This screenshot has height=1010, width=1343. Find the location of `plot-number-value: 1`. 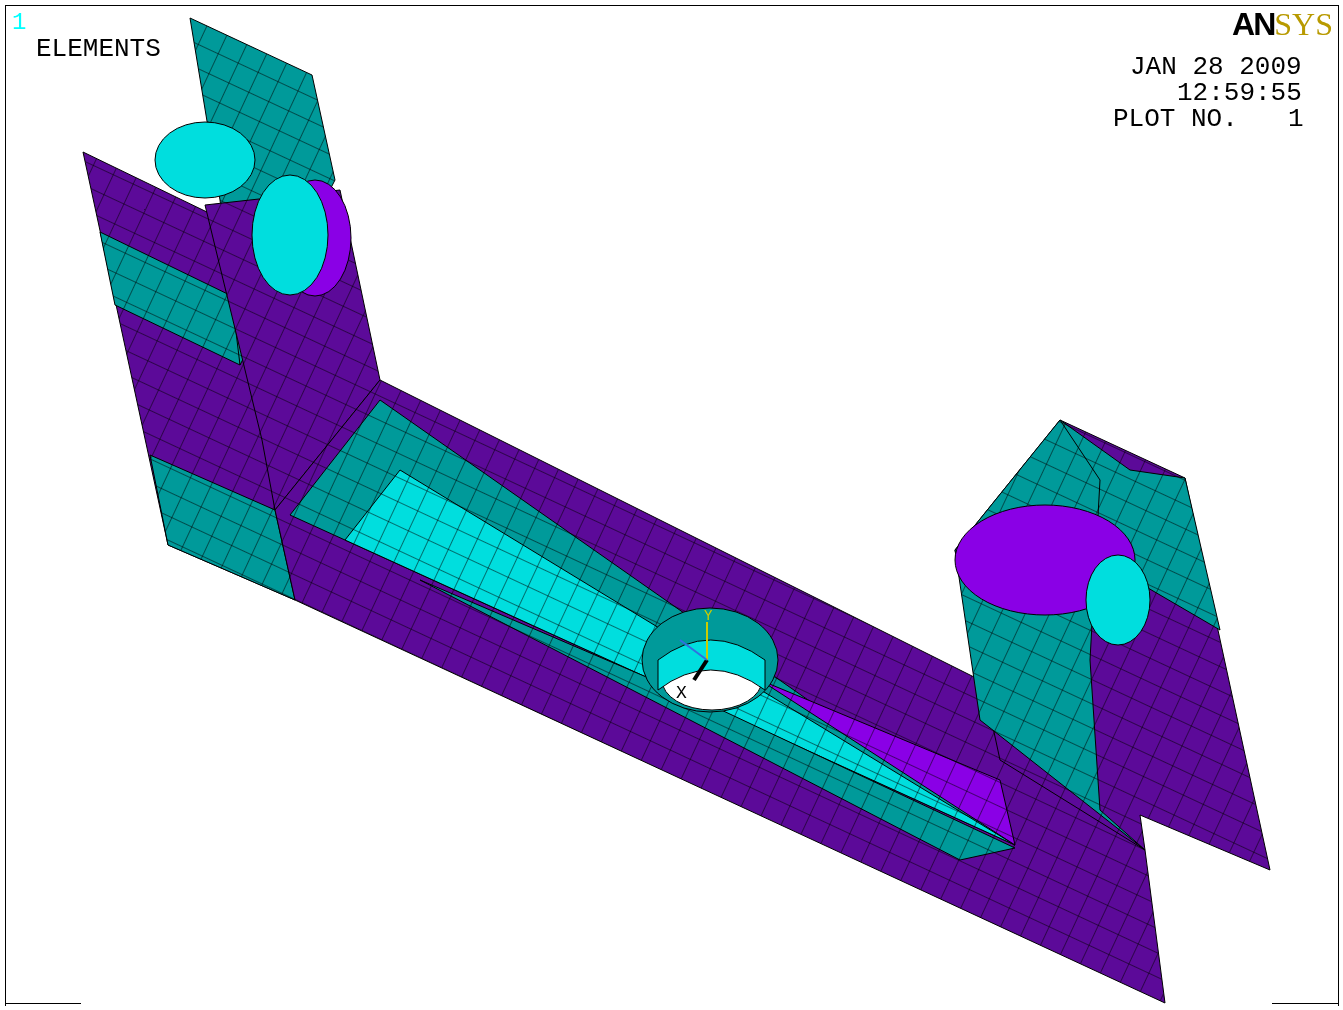

plot-number-value: 1 is located at coordinates (1296, 119).